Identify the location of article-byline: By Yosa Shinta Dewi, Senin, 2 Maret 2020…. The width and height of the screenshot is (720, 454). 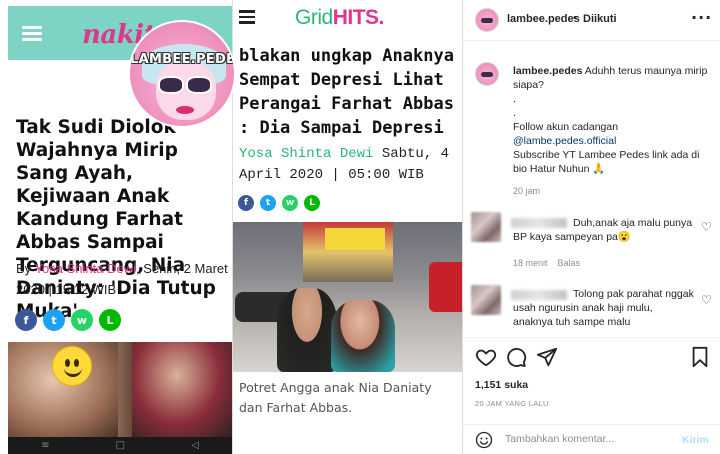
(123, 279).